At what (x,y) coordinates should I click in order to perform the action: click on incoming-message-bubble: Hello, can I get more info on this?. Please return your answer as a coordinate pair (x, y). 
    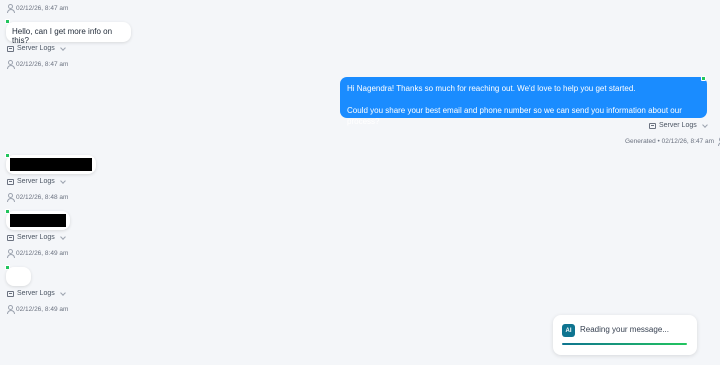
    Looking at the image, I should click on (68, 33).